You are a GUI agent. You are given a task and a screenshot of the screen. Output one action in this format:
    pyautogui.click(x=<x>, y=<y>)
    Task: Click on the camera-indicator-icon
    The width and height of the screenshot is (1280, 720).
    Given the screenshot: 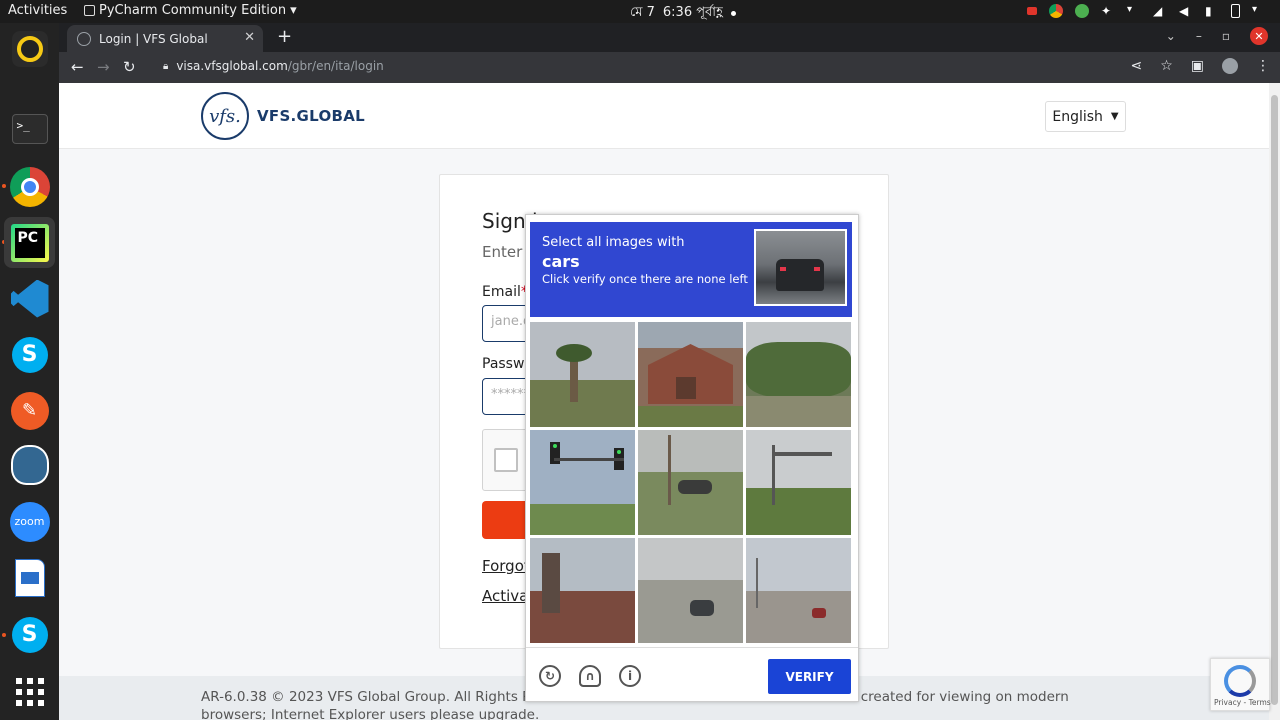 What is the action you would take?
    pyautogui.click(x=1032, y=11)
    